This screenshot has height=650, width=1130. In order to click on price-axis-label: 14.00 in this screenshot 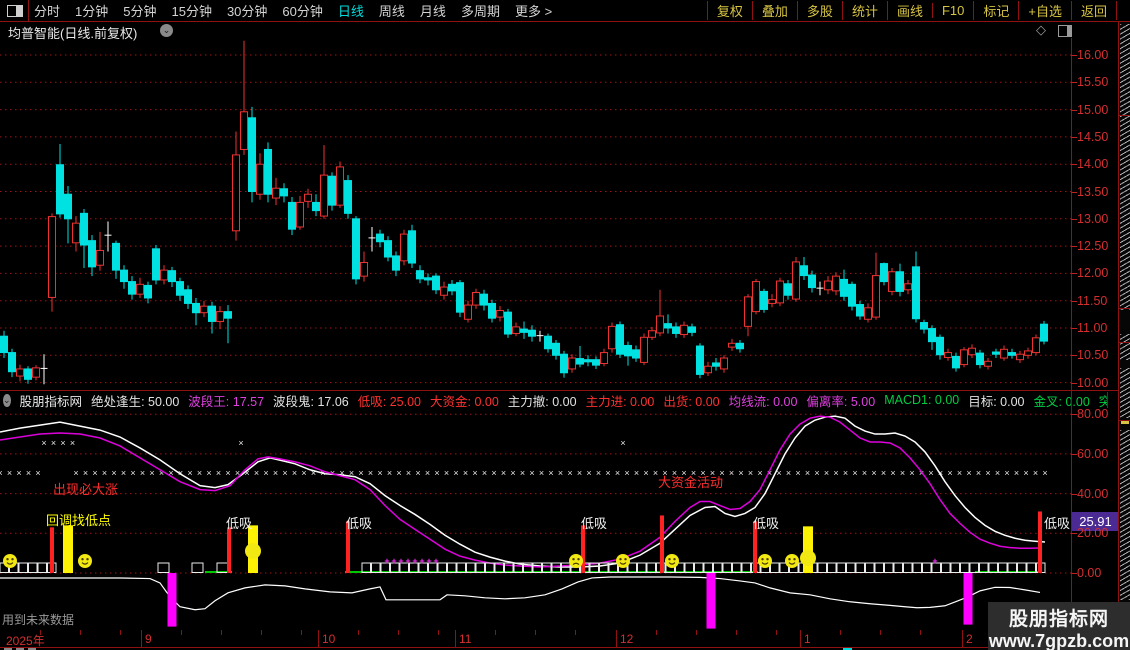, I will do `click(1093, 164)`.